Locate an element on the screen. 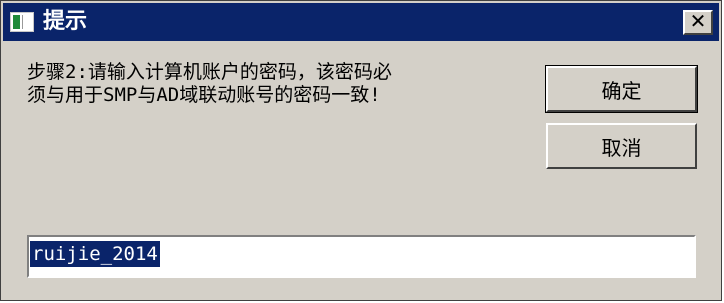 Image resolution: width=724 pixels, height=303 pixels. window-app-icon is located at coordinates (22, 22).